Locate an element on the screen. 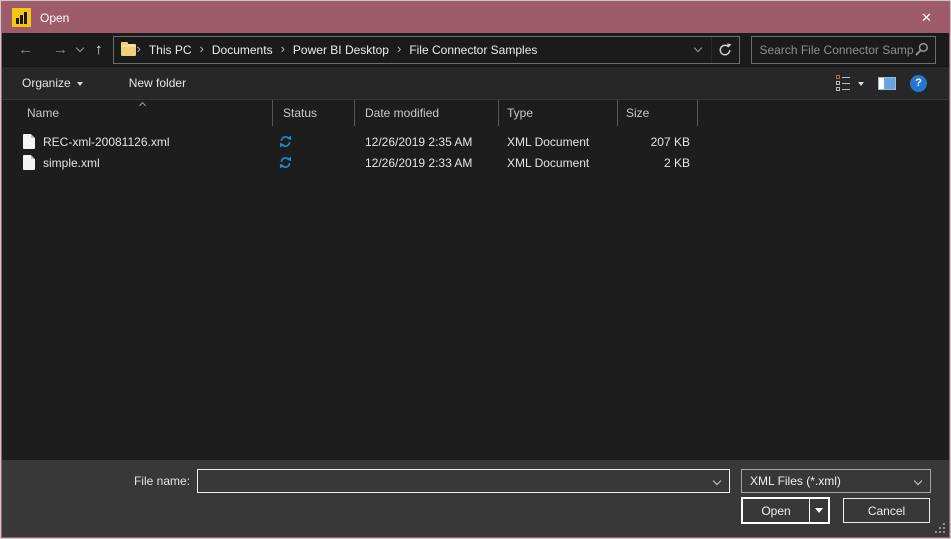  file-name-label: File name: is located at coordinates (161, 481).